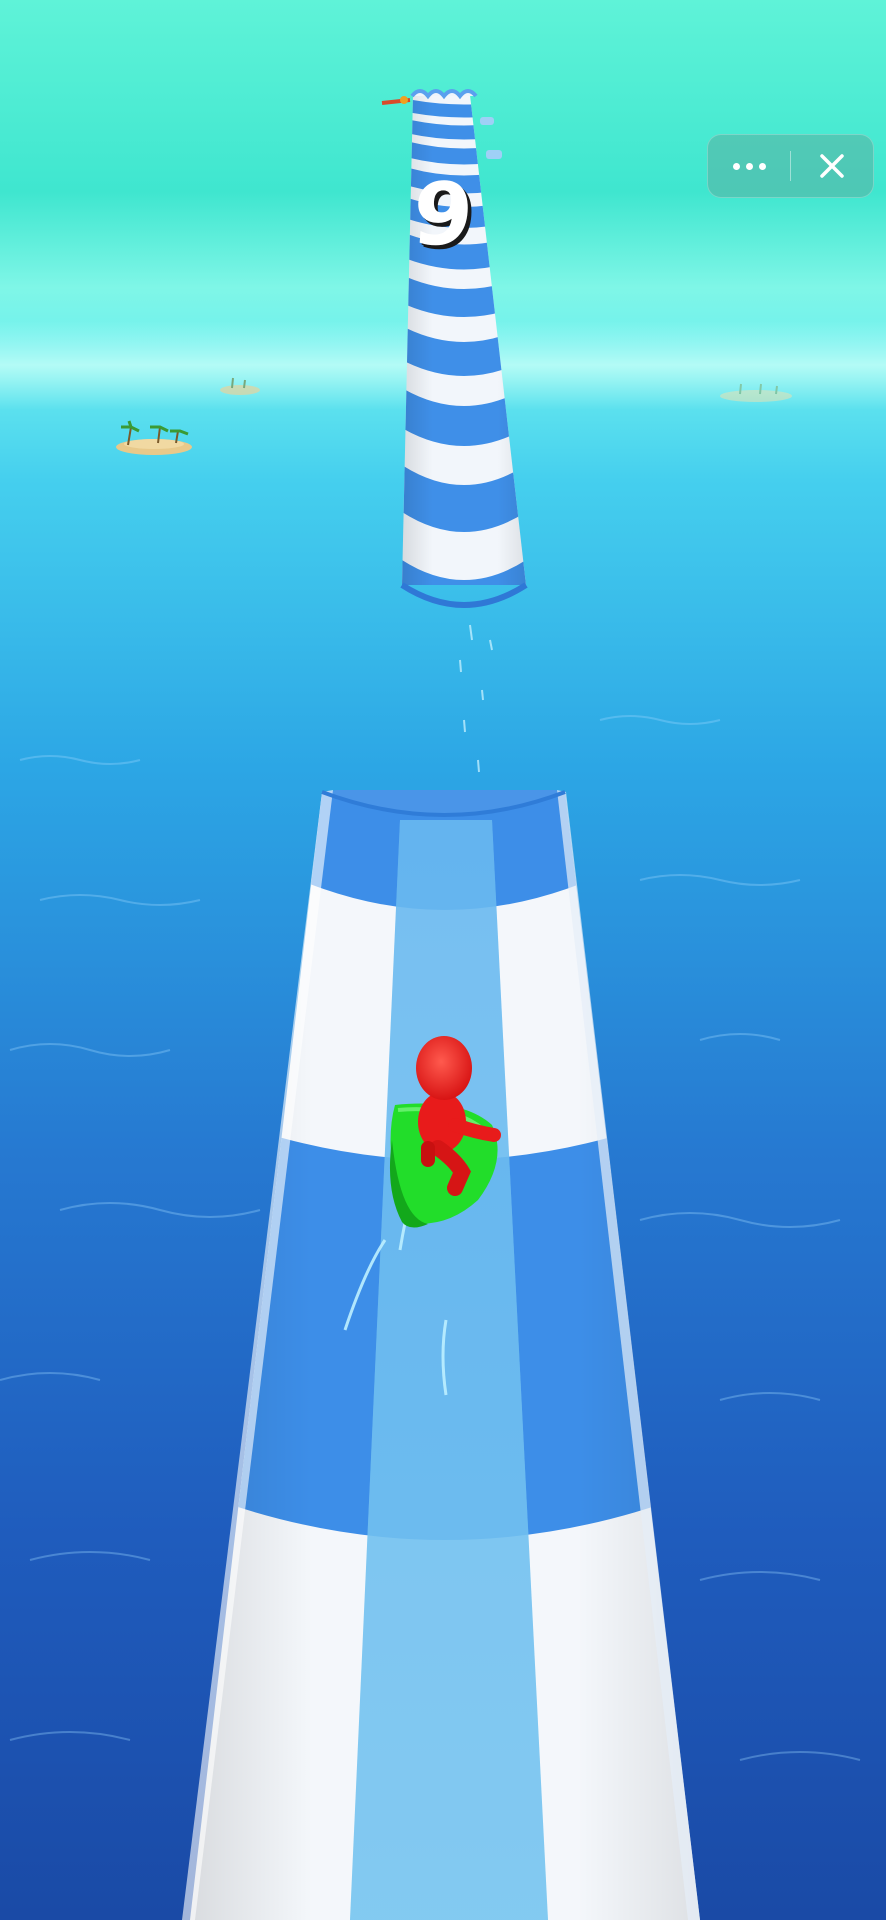  I want to click on level-number: 9, so click(443, 215).